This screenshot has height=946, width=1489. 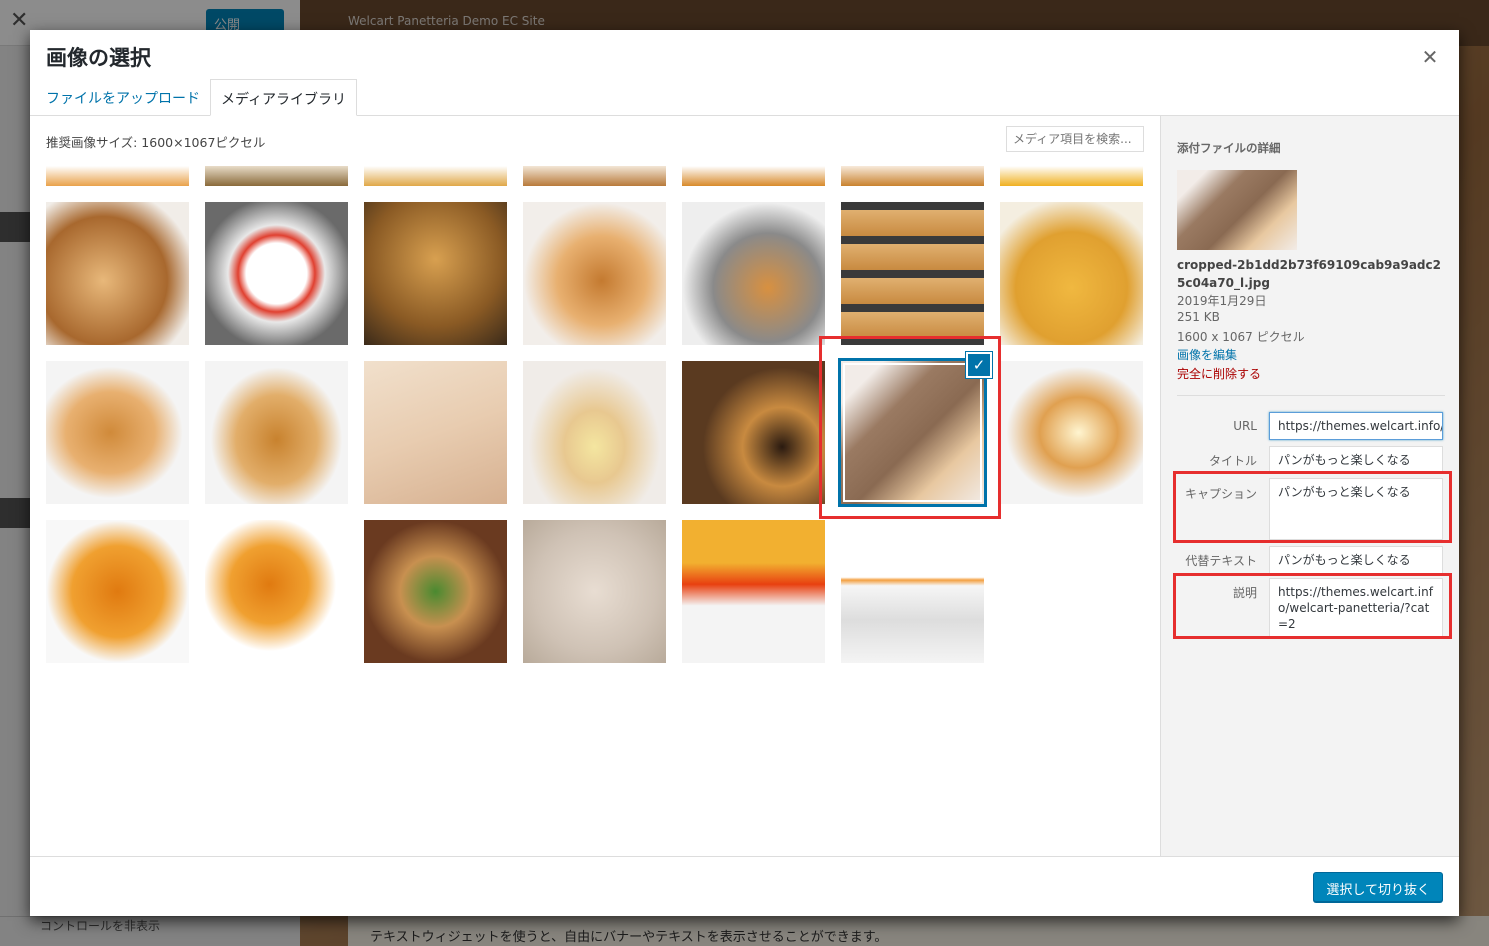 I want to click on modal-tabs: ファイルをアップロード メディアライブラリ, so click(x=744, y=97).